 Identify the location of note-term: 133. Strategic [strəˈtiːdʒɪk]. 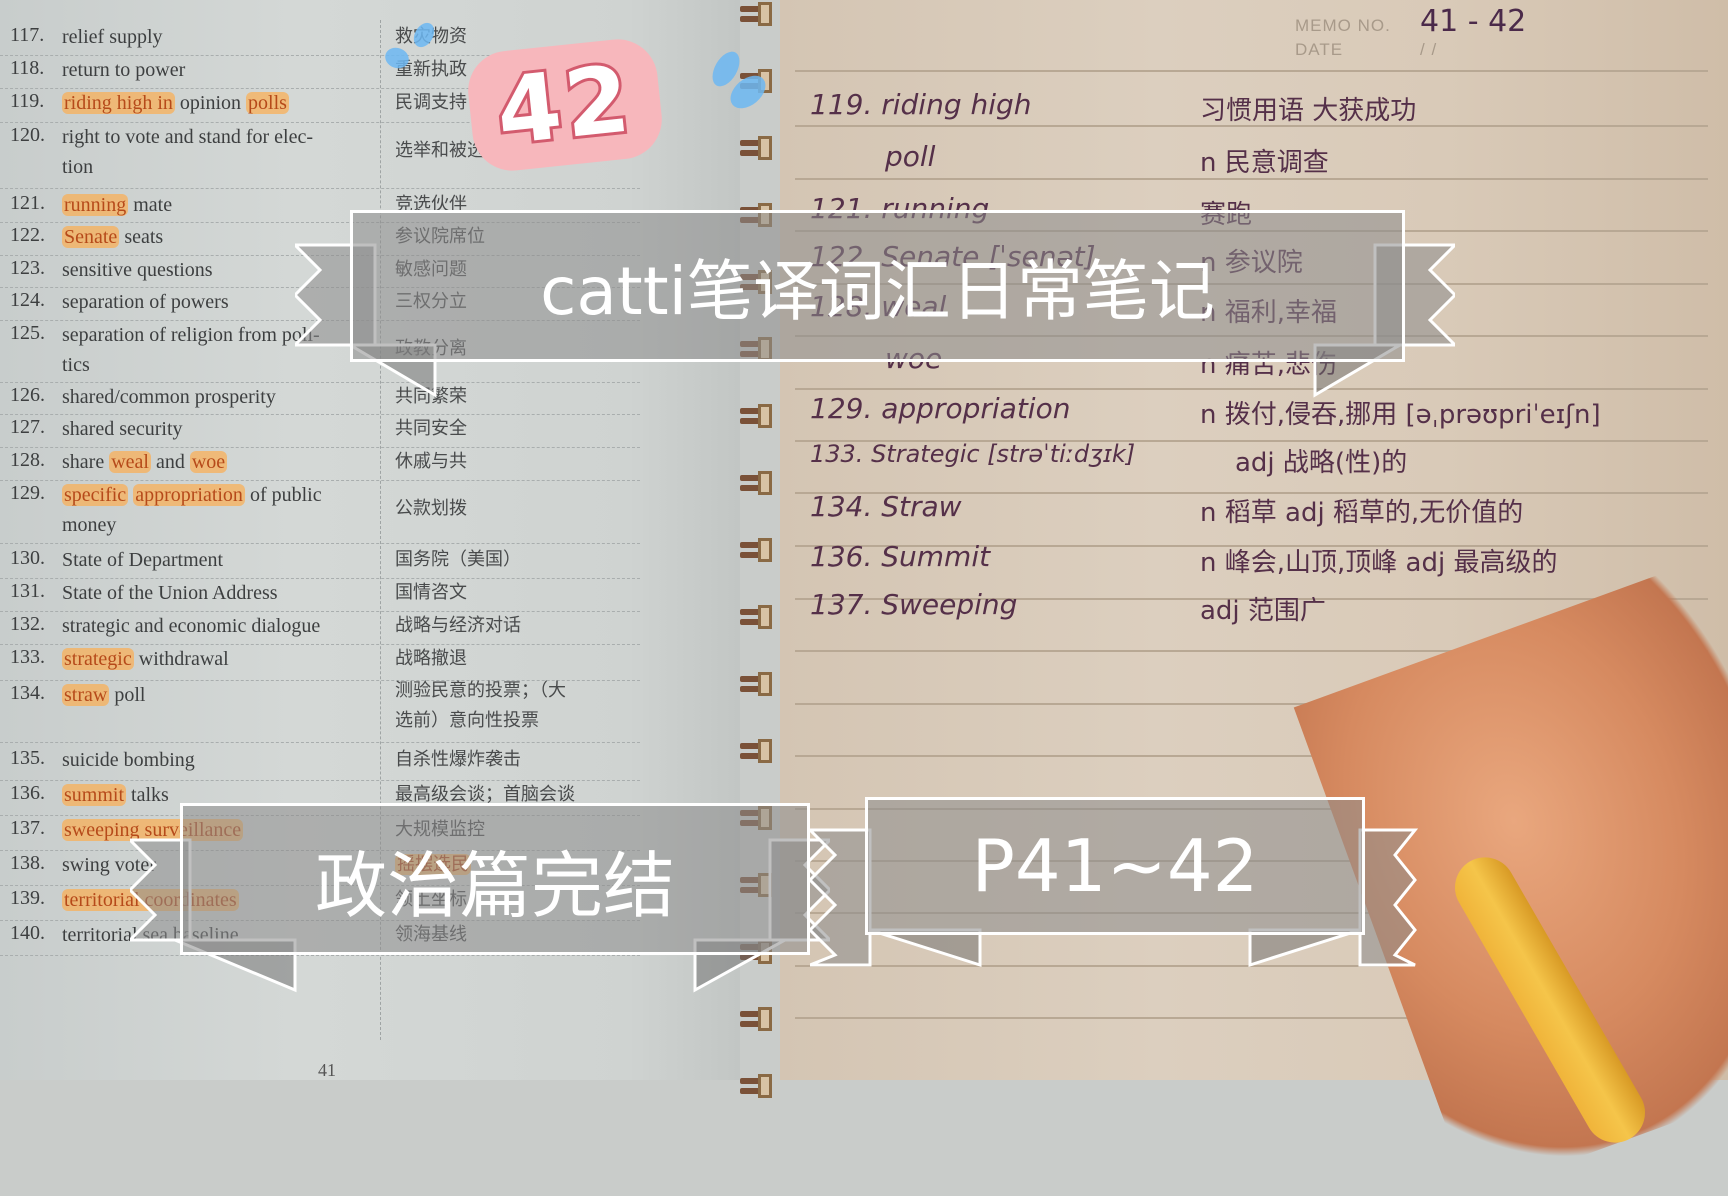
(973, 454).